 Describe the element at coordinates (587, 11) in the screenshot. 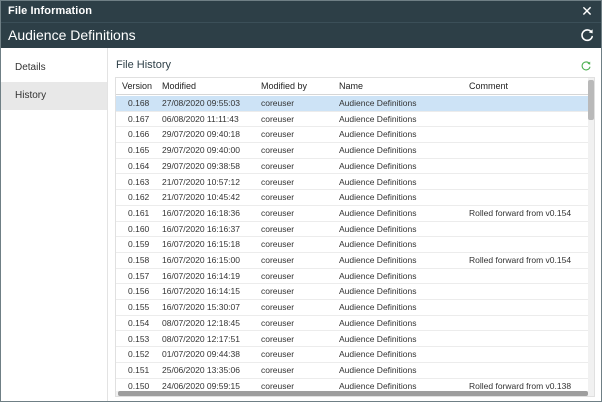

I see `close-icon: ✕` at that location.